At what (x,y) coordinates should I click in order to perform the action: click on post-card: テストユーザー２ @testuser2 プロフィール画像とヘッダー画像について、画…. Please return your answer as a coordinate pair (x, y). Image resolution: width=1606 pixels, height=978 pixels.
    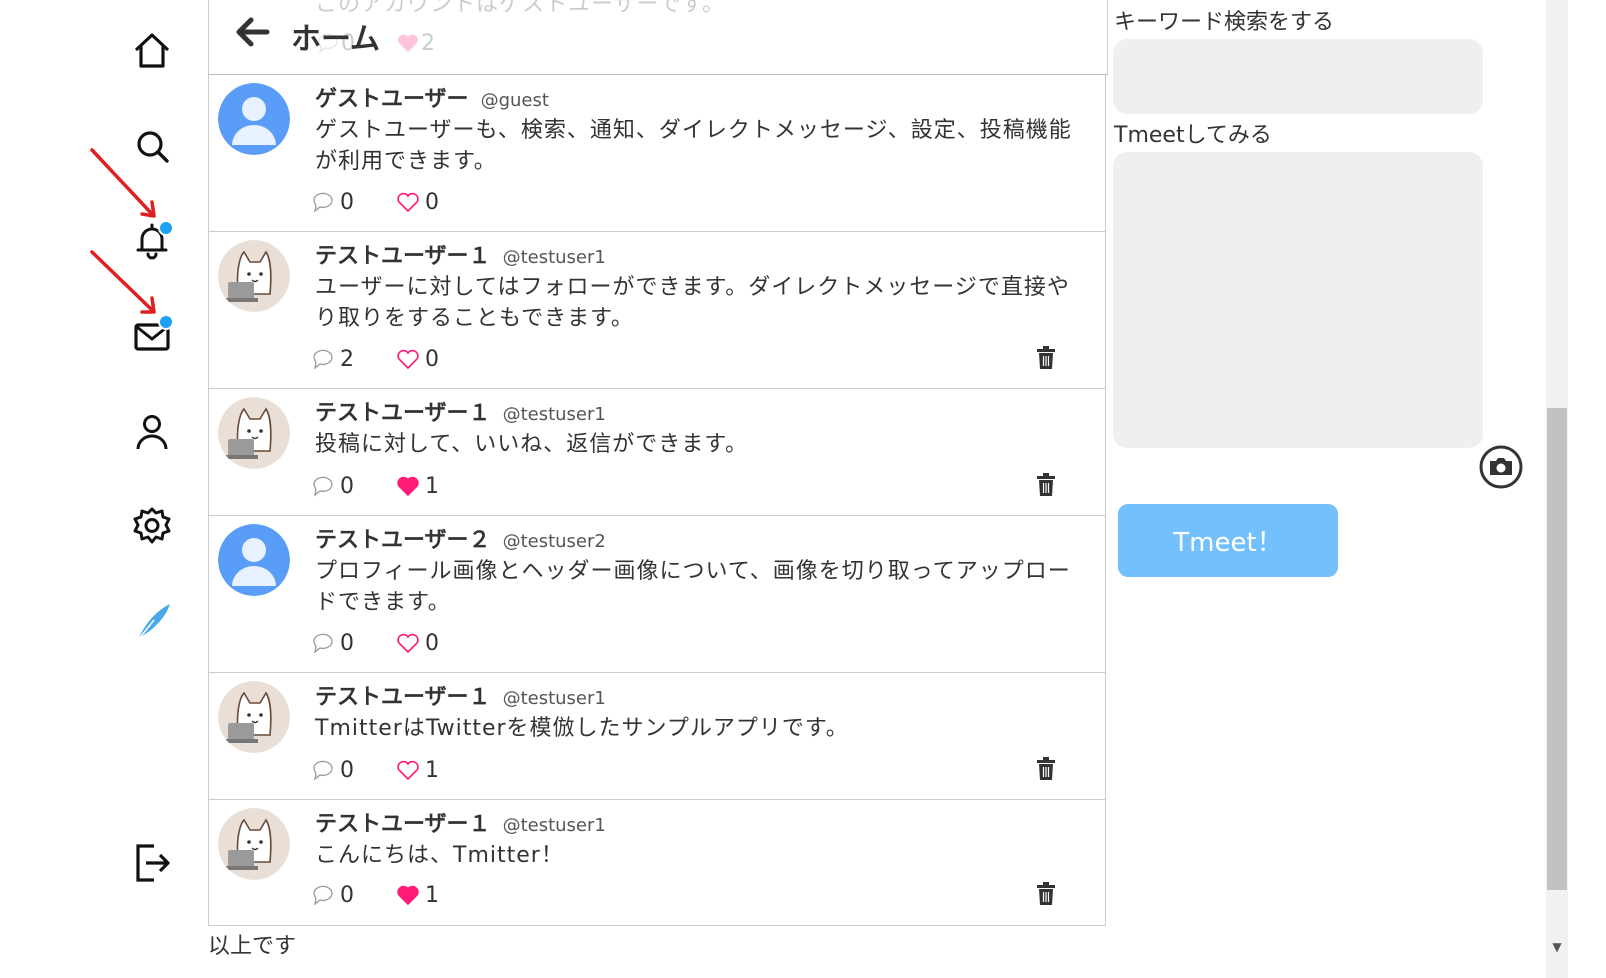
    Looking at the image, I should click on (657, 593).